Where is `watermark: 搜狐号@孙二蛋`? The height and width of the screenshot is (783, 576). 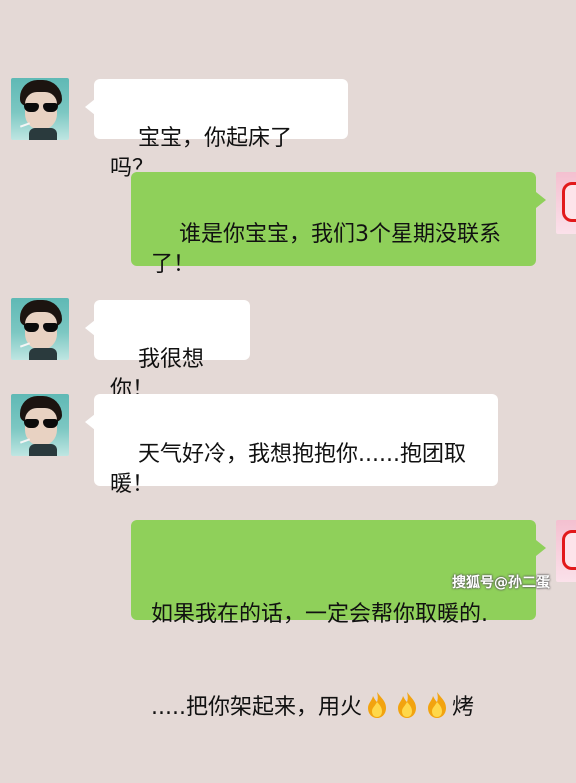 watermark: 搜狐号@孙二蛋 is located at coordinates (501, 583).